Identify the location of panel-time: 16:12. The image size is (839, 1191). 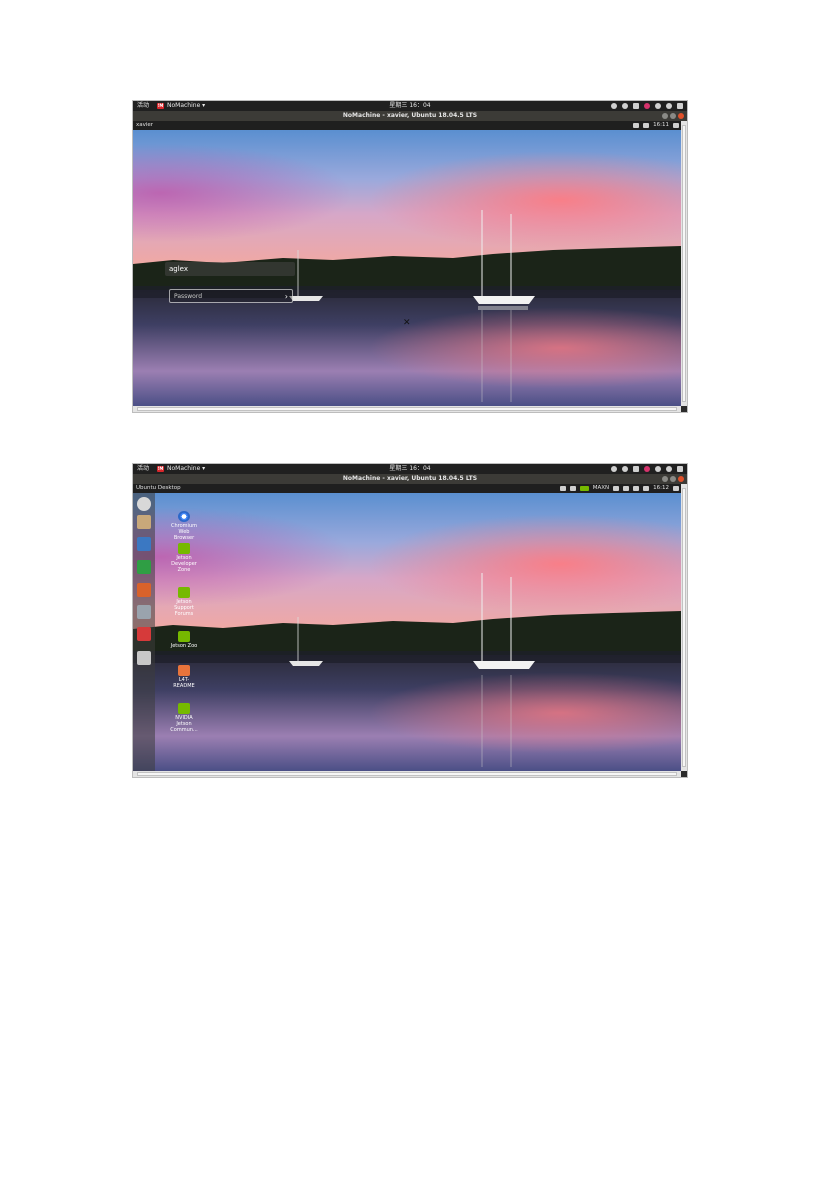
(661, 488).